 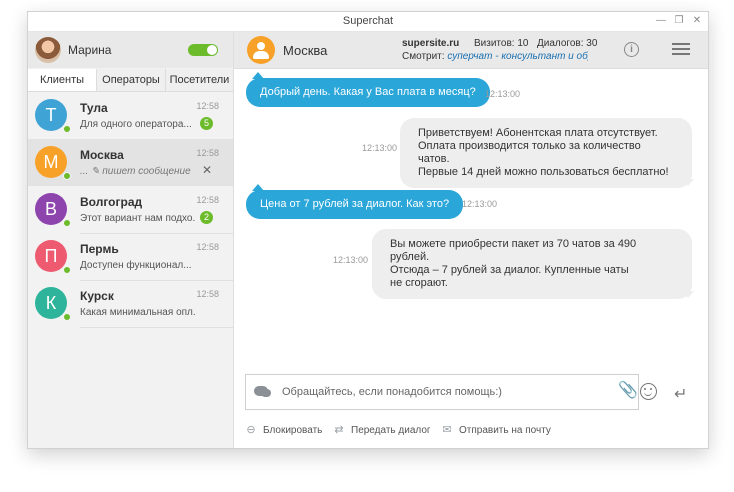 I want to click on tab-operators: Операторы, so click(x=131, y=80).